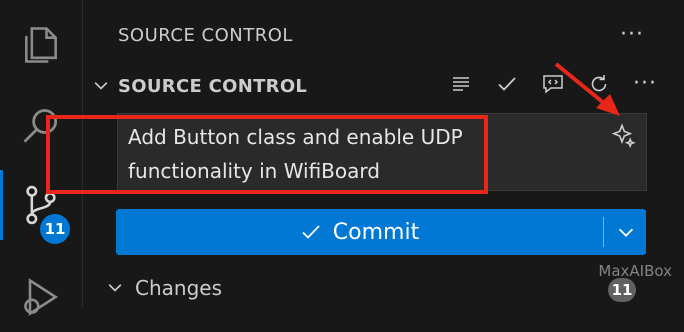  What do you see at coordinates (55, 229) in the screenshot?
I see `source-control-badge: 11` at bounding box center [55, 229].